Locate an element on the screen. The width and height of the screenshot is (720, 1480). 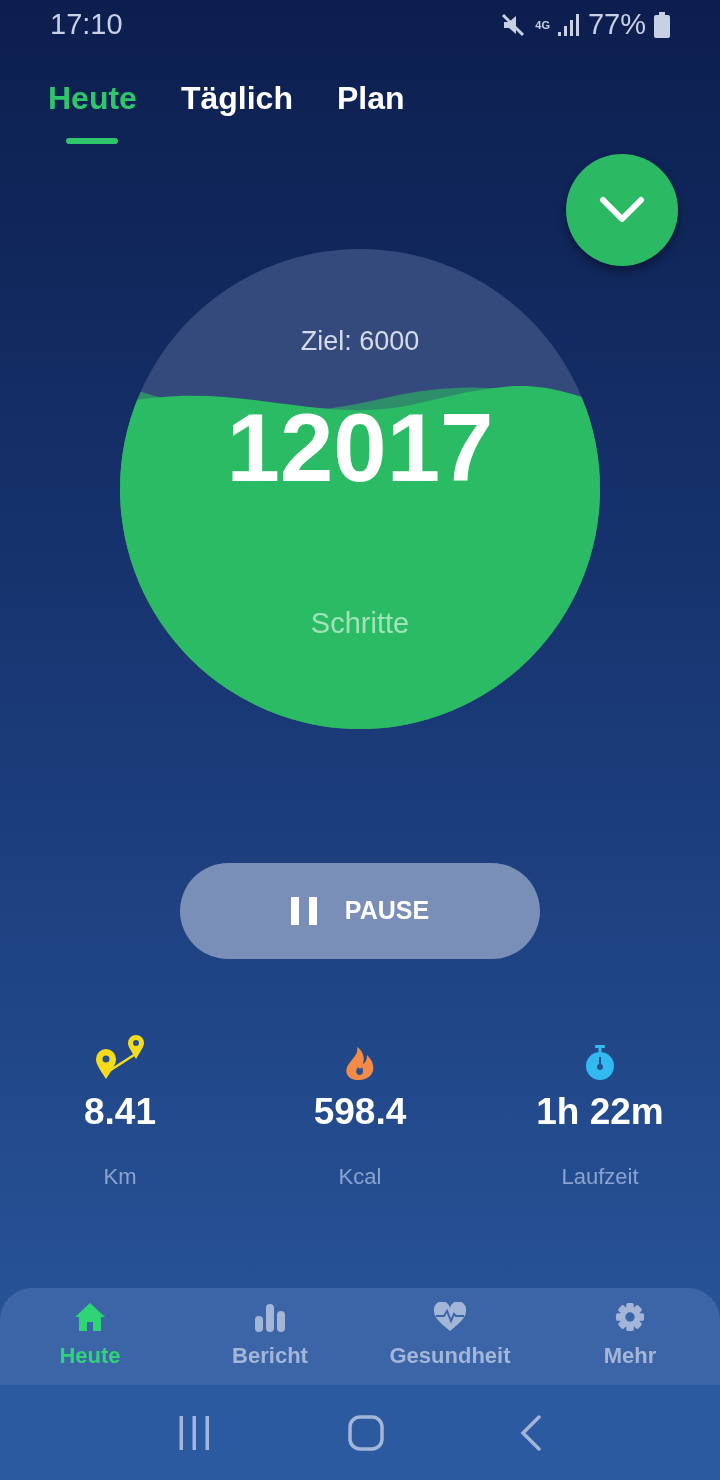
stat-label: Laufzeit is located at coordinates (600, 1177).